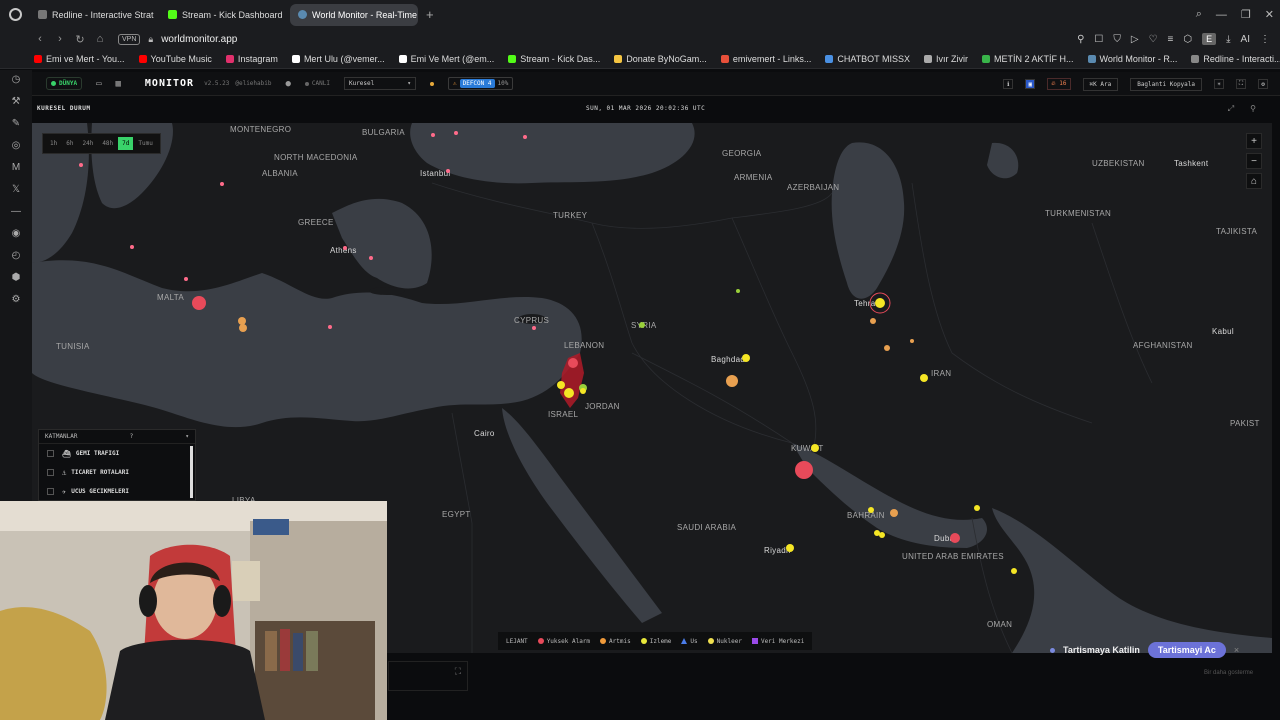 This screenshot has width=1280, height=720. What do you see at coordinates (1186, 650) in the screenshot?
I see `open-discussion-button: Tartismayi Ac` at bounding box center [1186, 650].